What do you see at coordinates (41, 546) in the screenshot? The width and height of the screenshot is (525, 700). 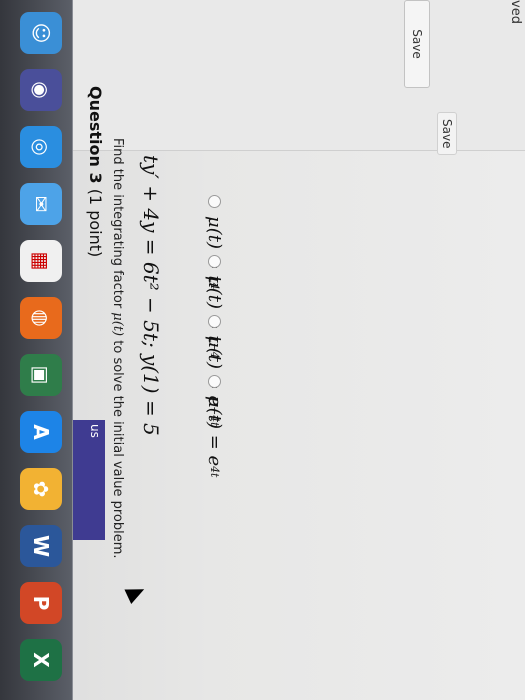 I see `word-icon: W` at bounding box center [41, 546].